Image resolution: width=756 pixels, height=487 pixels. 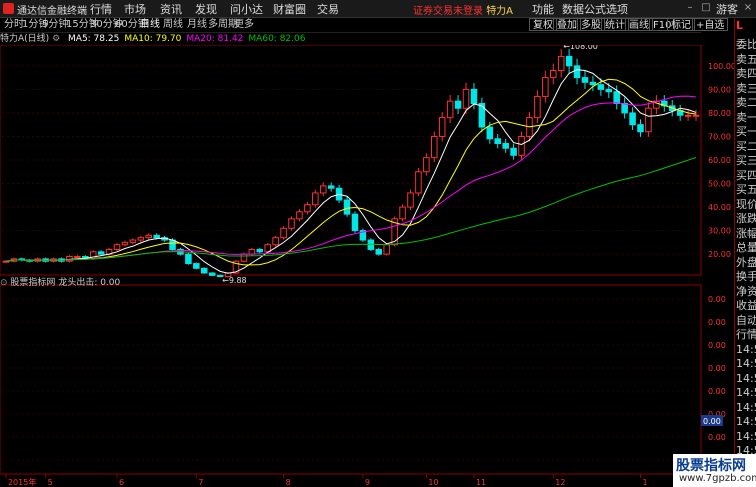 I want to click on side-item-7: 买二, so click(x=746, y=146).